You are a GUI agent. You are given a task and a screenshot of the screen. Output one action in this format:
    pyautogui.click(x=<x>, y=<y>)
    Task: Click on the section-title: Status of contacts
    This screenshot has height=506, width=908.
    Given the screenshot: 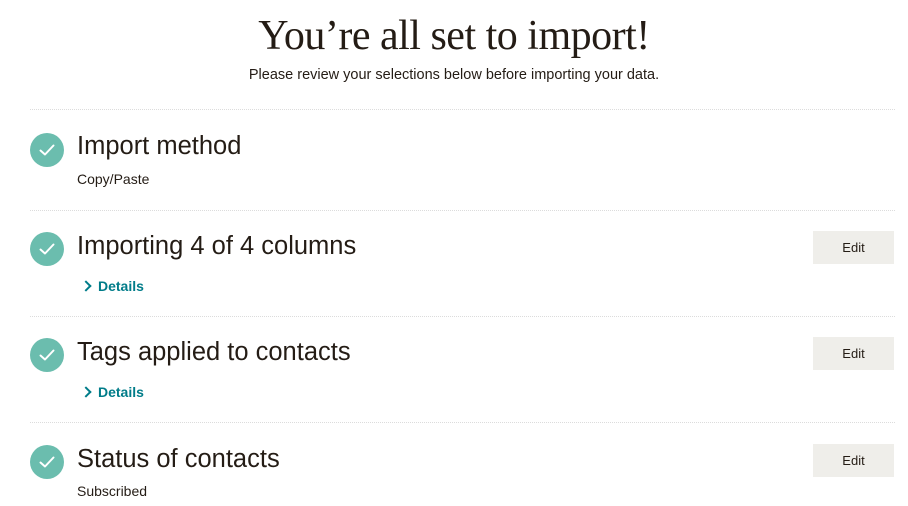 What is the action you would take?
    pyautogui.click(x=178, y=459)
    